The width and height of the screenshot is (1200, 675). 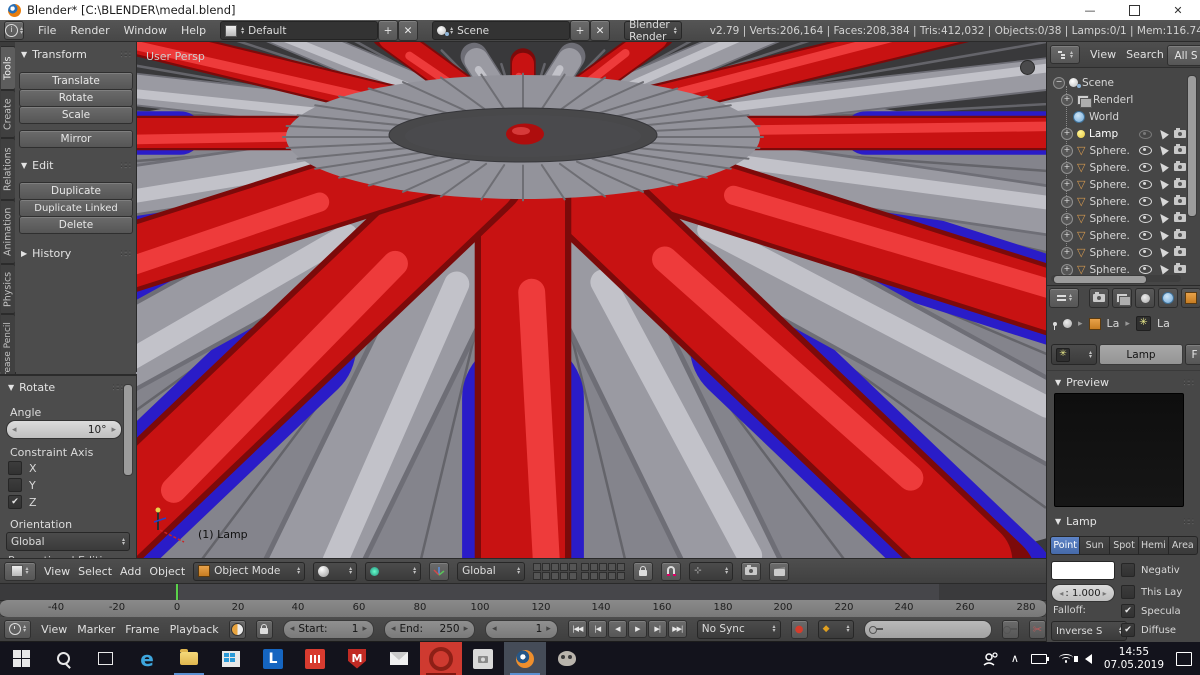 What do you see at coordinates (128, 430) in the screenshot?
I see `operator-scrollbar` at bounding box center [128, 430].